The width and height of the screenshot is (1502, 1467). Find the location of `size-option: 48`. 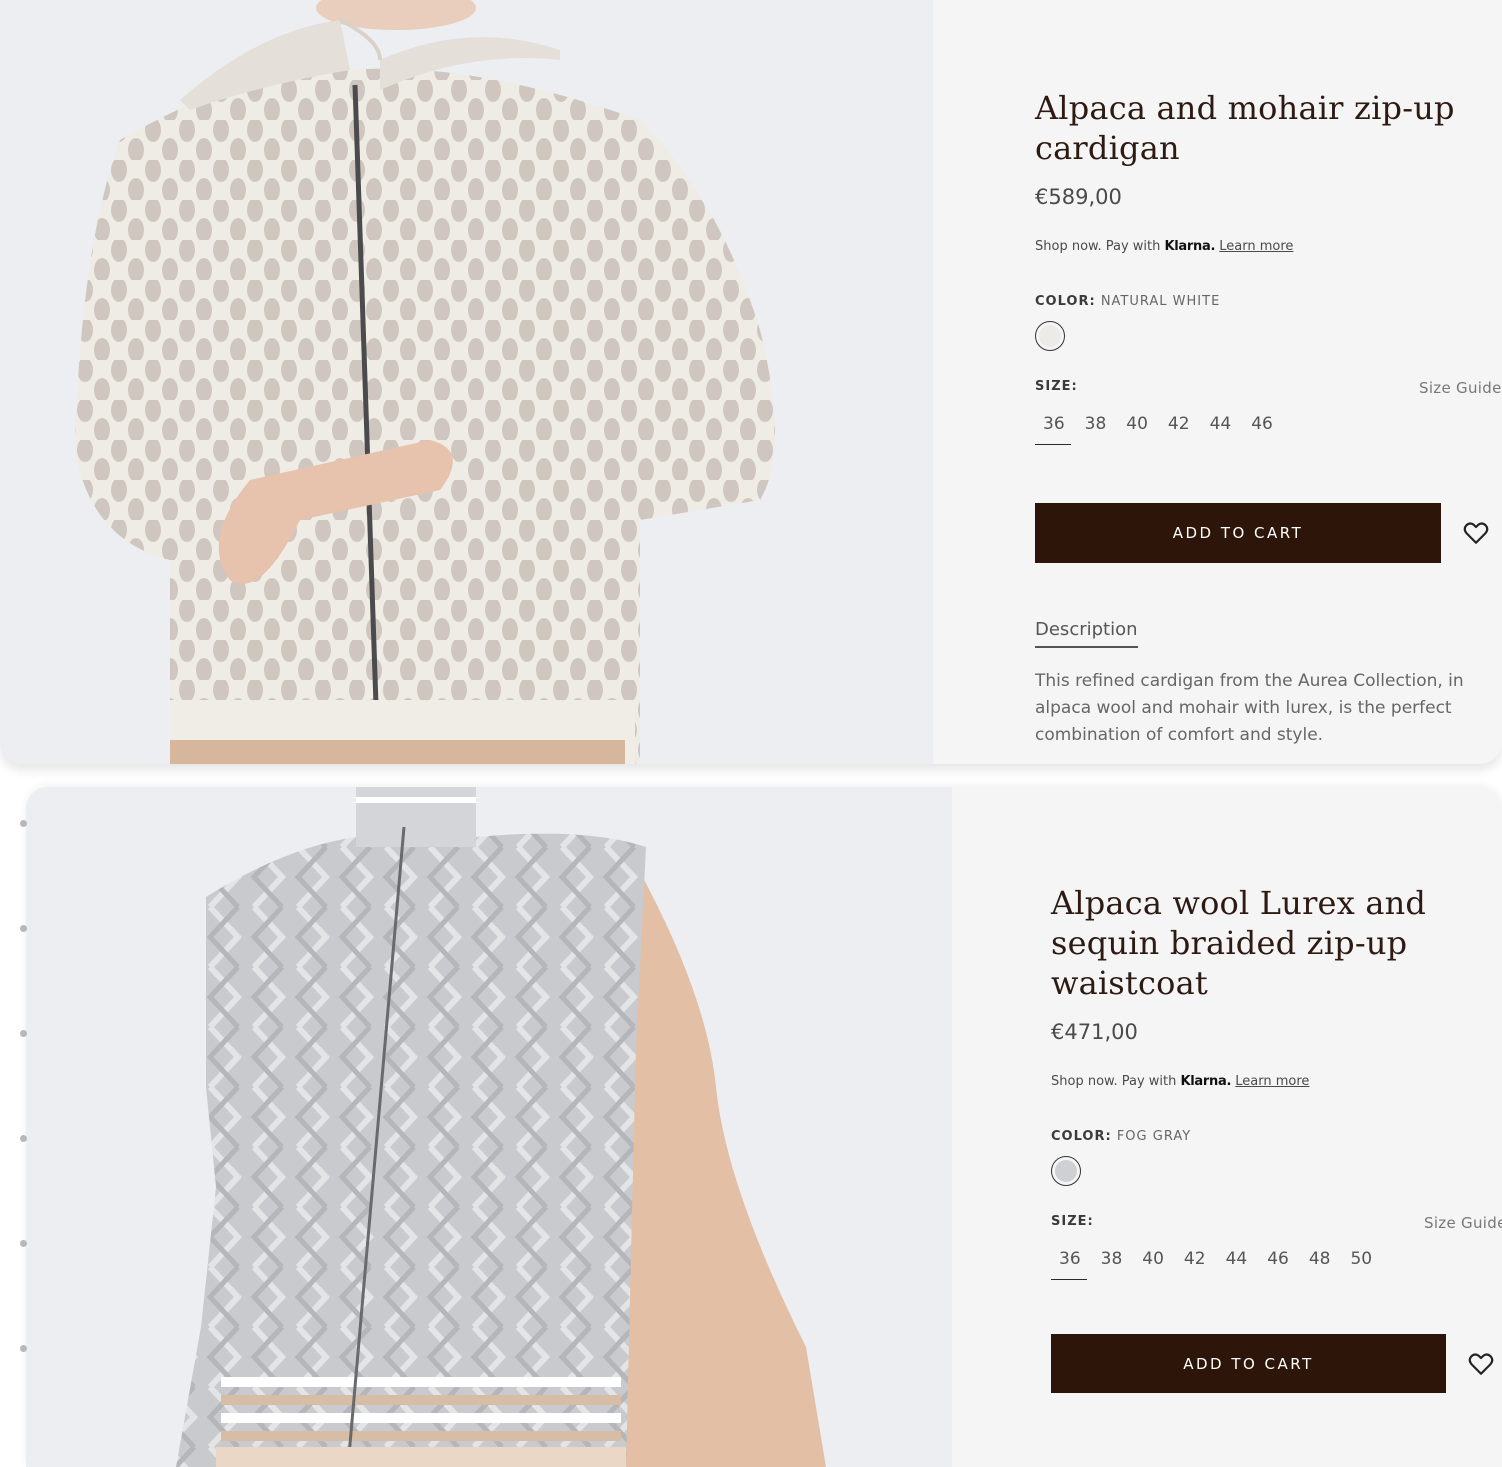

size-option: 48 is located at coordinates (1319, 1264).